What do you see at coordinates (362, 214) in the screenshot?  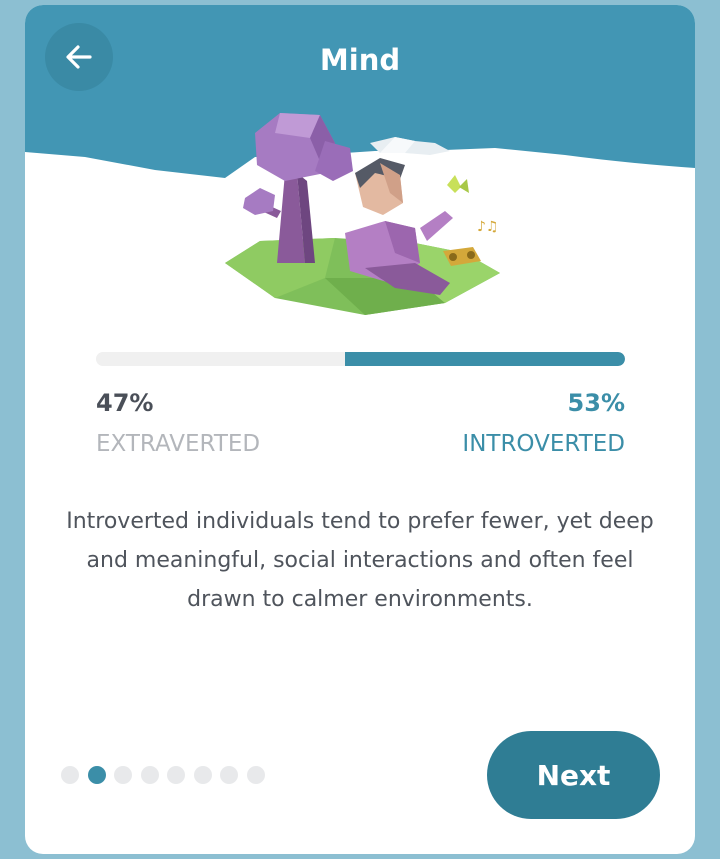 I see `introvert-scene-illustration: ♪♫` at bounding box center [362, 214].